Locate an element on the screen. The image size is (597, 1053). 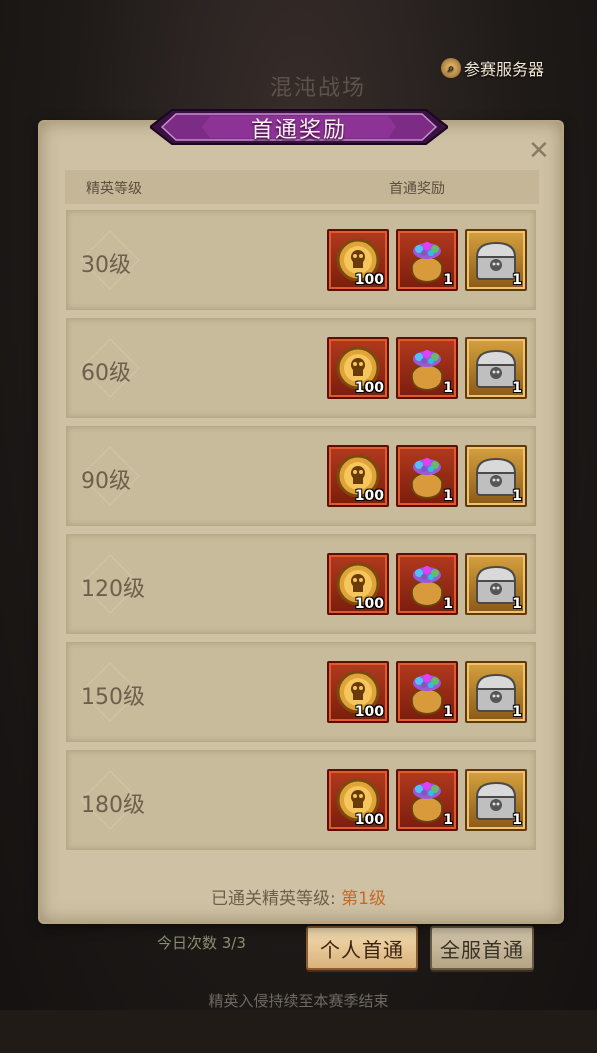
reward-row: 90级 100 1 1 is located at coordinates (301, 476).